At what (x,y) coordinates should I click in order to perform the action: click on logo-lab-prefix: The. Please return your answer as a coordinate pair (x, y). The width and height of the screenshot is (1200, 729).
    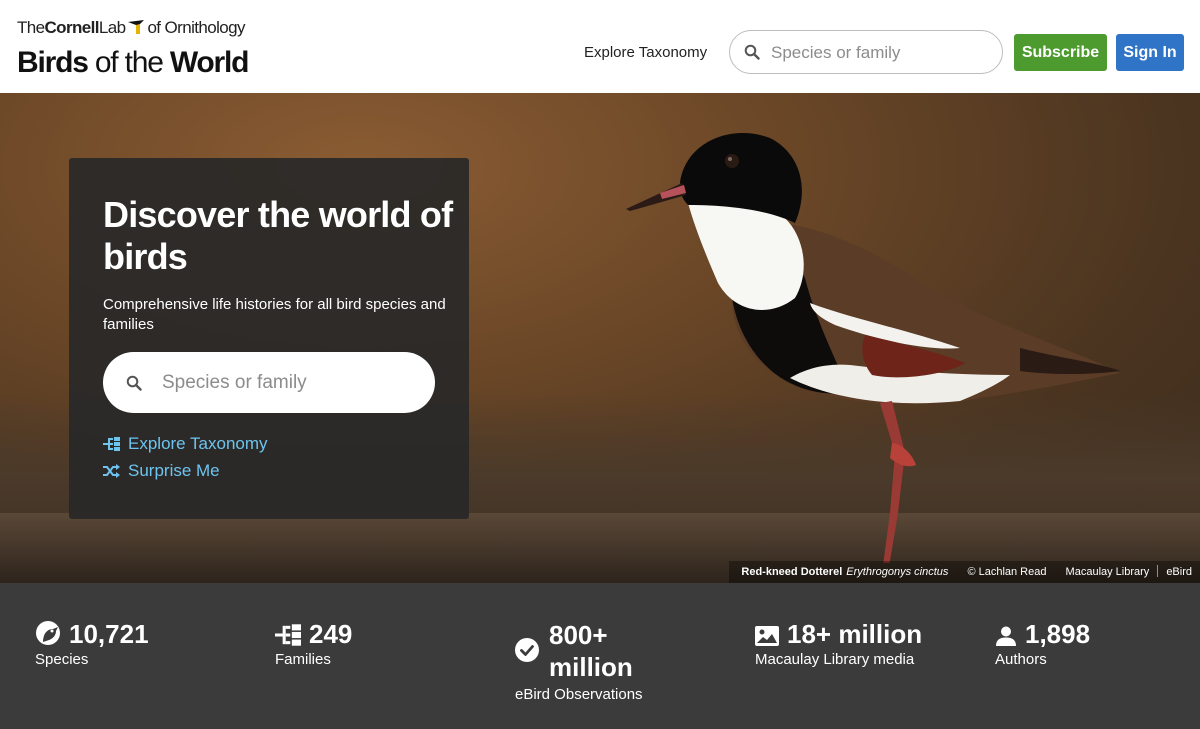
    Looking at the image, I should click on (31, 27).